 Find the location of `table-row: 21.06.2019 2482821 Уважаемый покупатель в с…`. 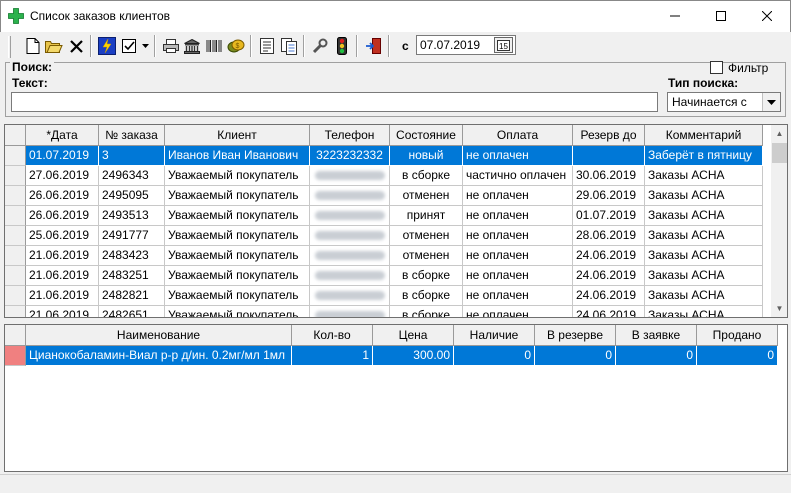

table-row: 21.06.2019 2482821 Уважаемый покупатель в с… is located at coordinates (384, 296).